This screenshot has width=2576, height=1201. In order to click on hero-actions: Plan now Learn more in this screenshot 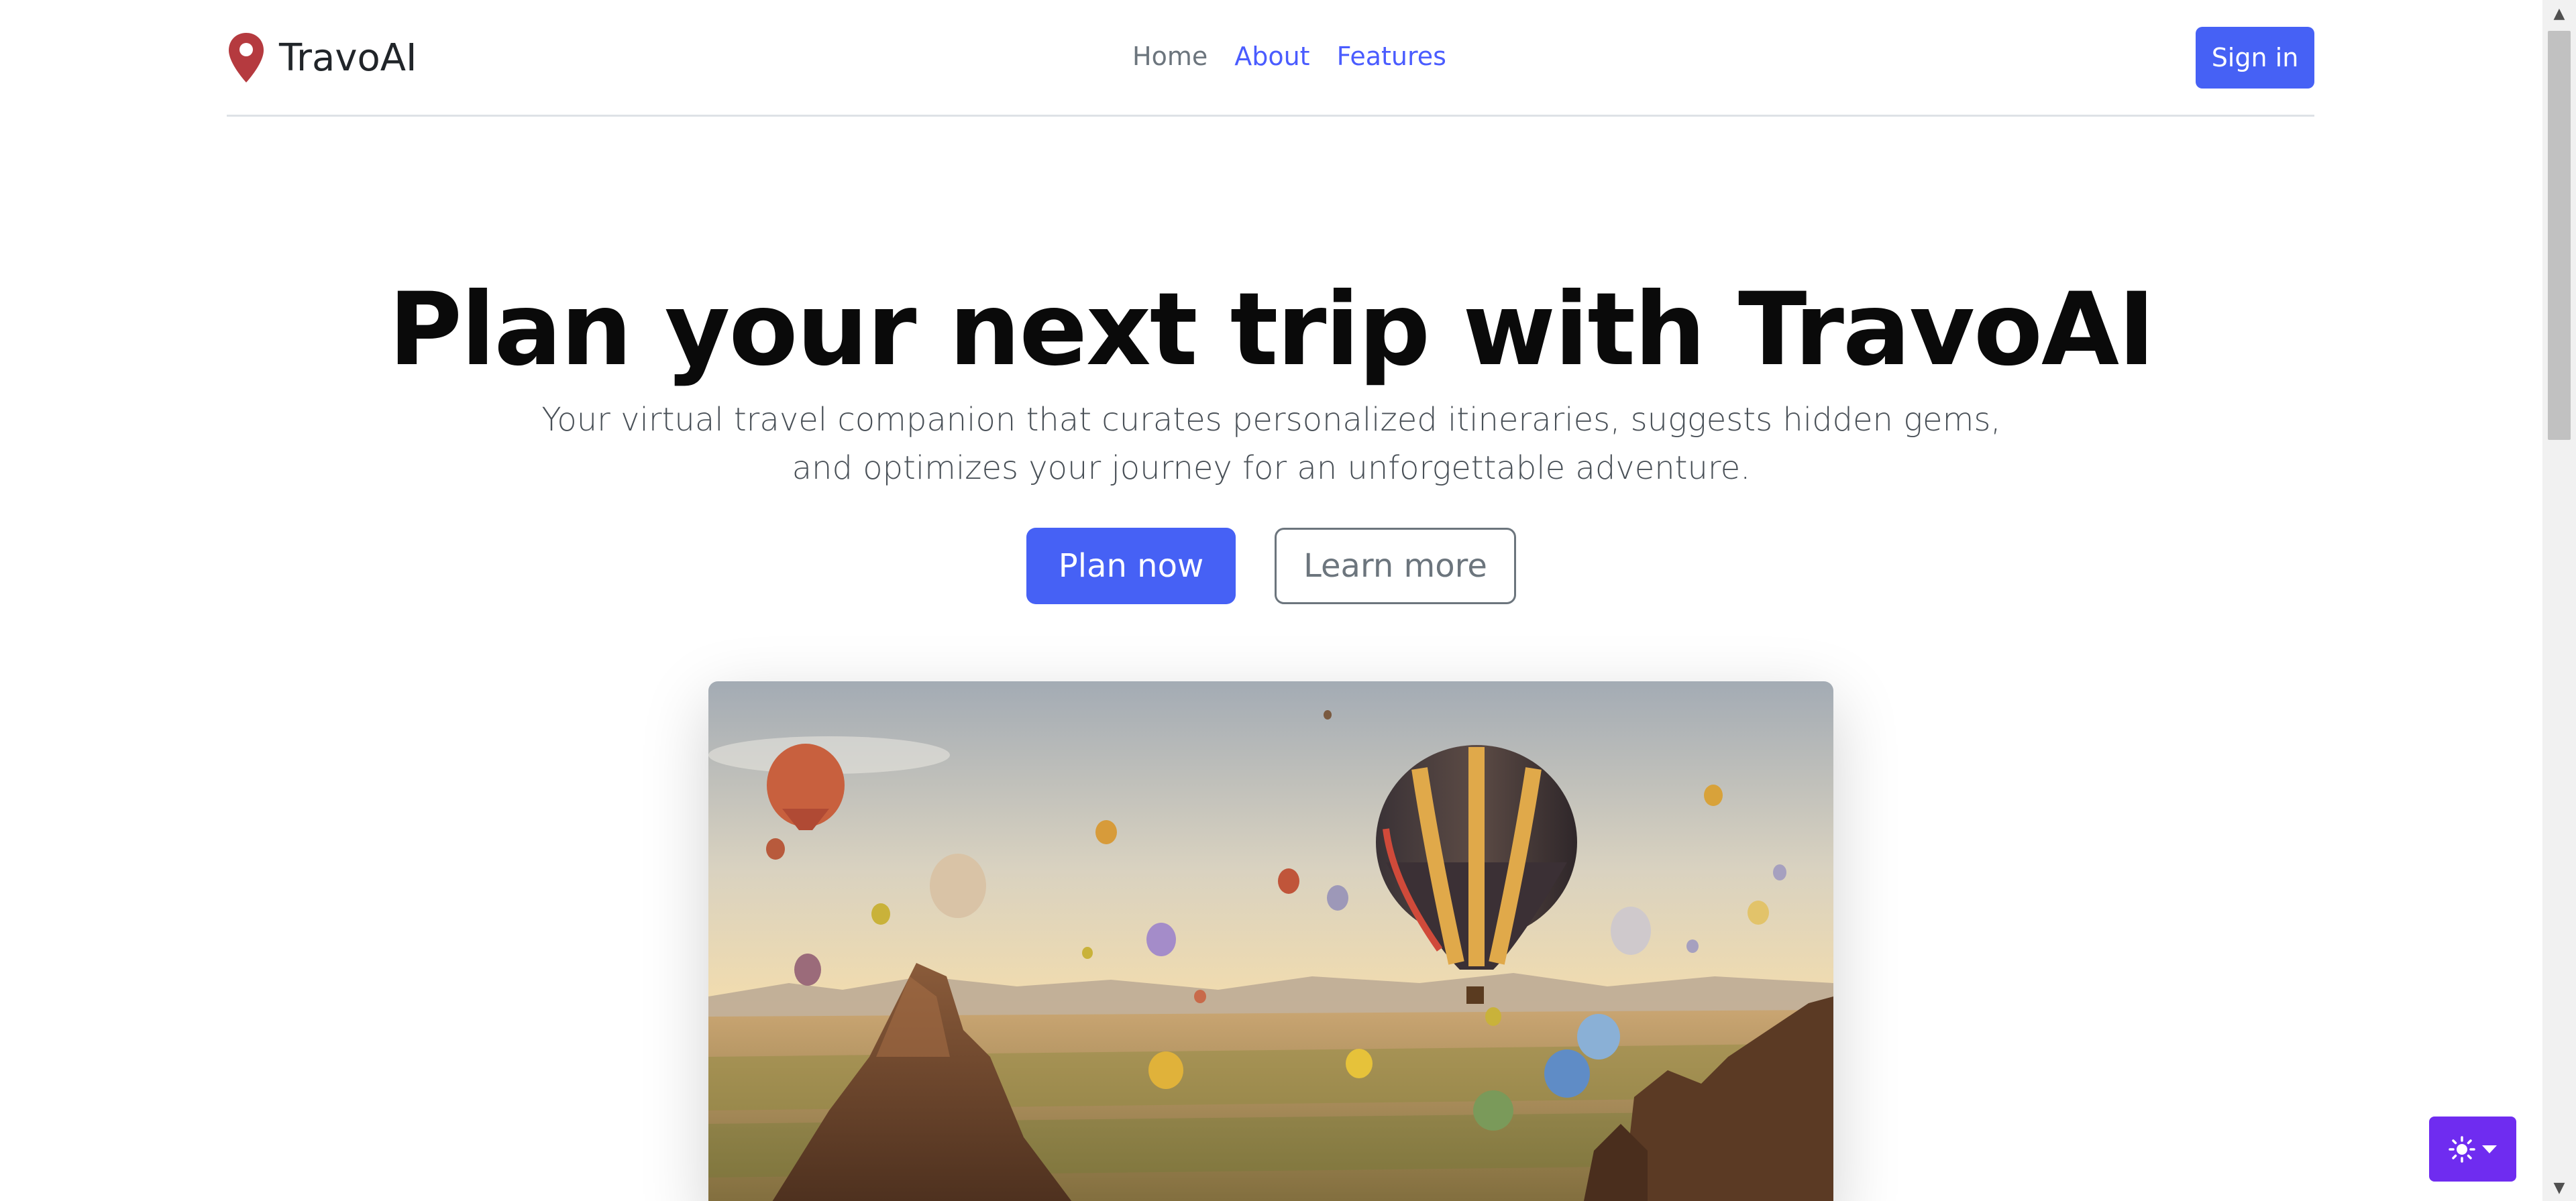, I will do `click(1271, 566)`.